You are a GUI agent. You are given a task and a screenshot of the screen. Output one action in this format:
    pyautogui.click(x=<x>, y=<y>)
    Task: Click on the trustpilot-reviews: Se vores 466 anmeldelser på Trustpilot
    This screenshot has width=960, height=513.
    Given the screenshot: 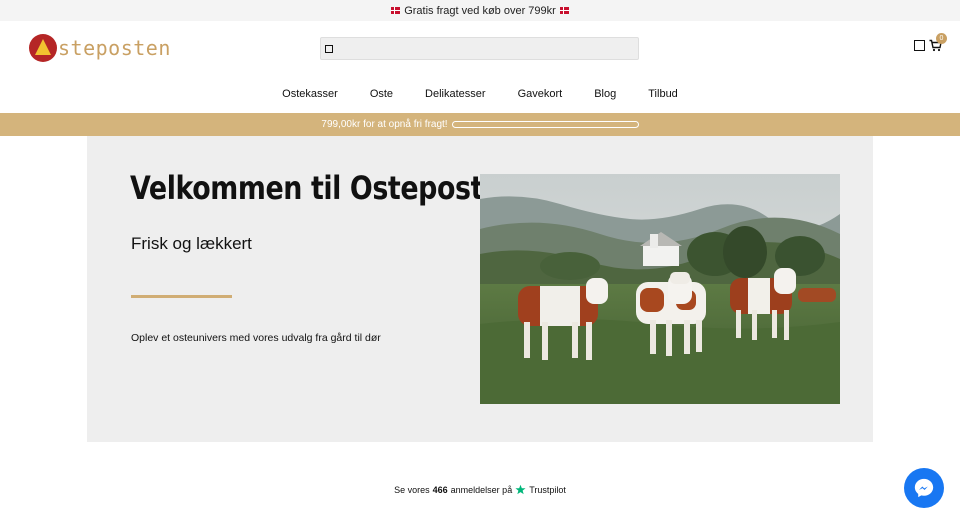 What is the action you would take?
    pyautogui.click(x=480, y=489)
    